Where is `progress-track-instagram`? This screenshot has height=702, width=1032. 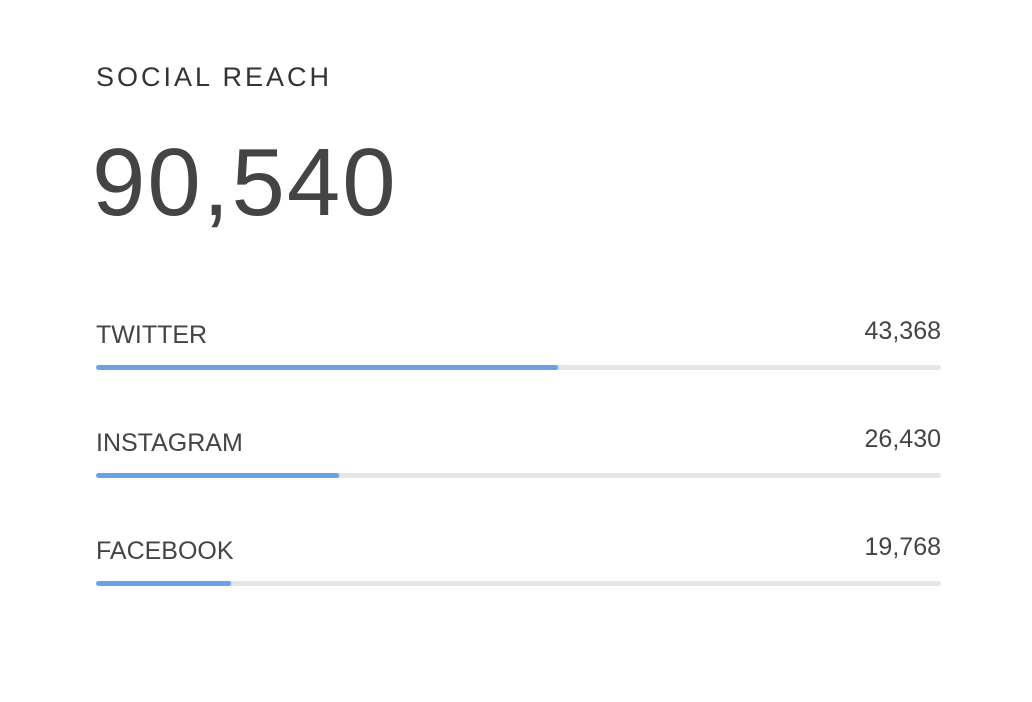 progress-track-instagram is located at coordinates (518, 475).